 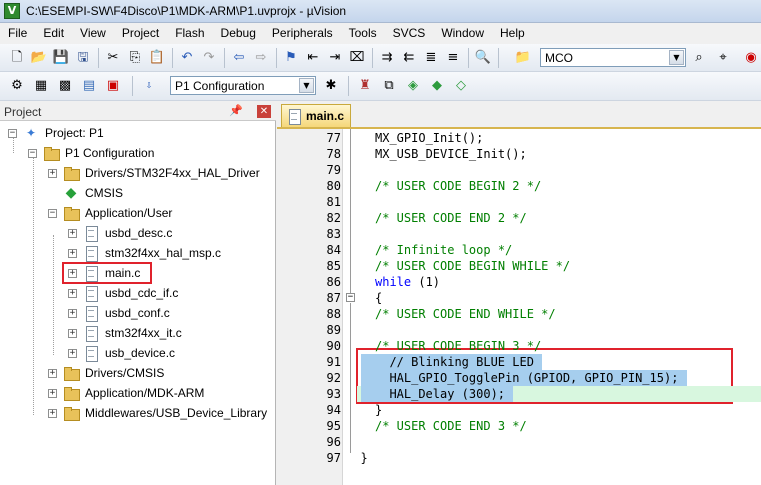 I want to click on menu-window: Window, so click(x=462, y=33).